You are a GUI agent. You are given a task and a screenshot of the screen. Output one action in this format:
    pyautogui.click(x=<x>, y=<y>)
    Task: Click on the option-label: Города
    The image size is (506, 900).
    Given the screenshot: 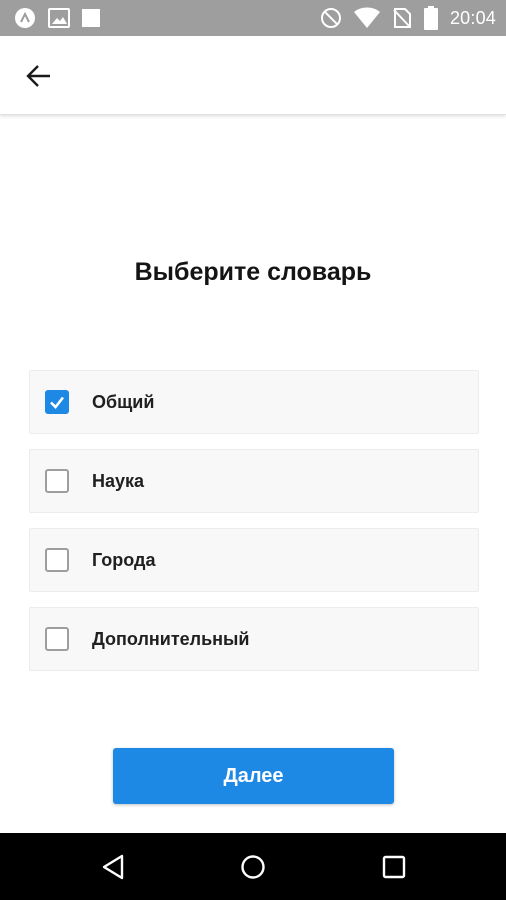 What is the action you would take?
    pyautogui.click(x=124, y=560)
    